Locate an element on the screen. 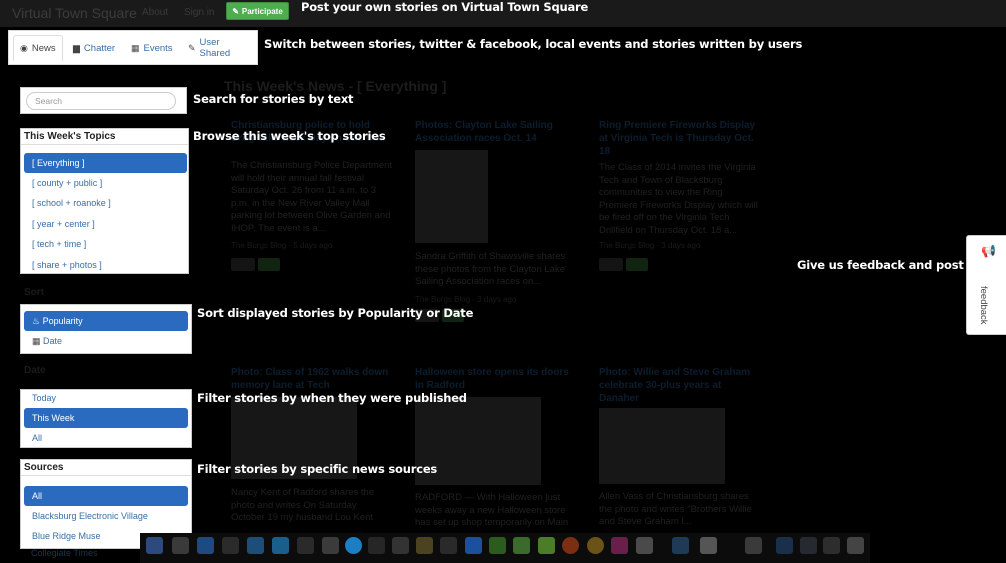  story-title: Ring Premiere Fireworks Display is located at coordinates (684, 125).